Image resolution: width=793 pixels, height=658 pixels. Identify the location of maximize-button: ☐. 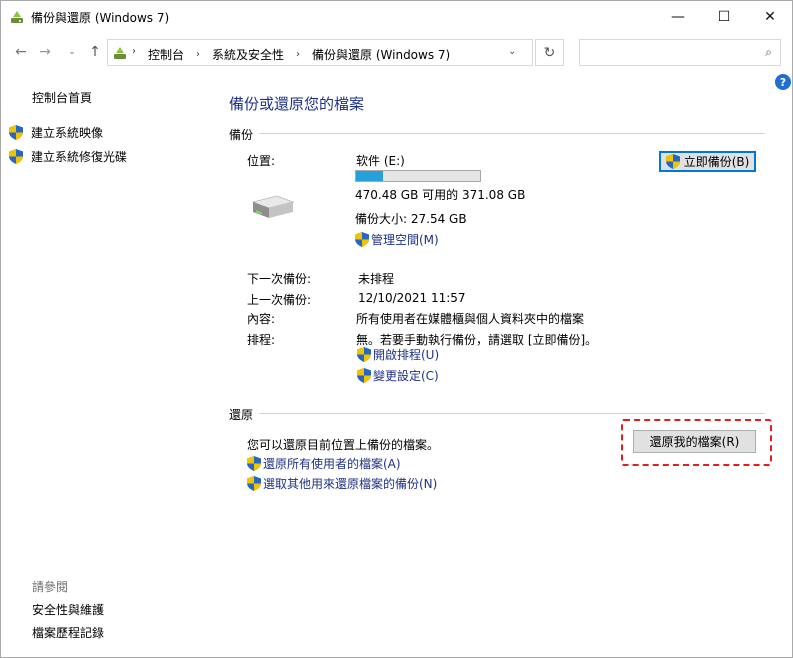
(724, 16).